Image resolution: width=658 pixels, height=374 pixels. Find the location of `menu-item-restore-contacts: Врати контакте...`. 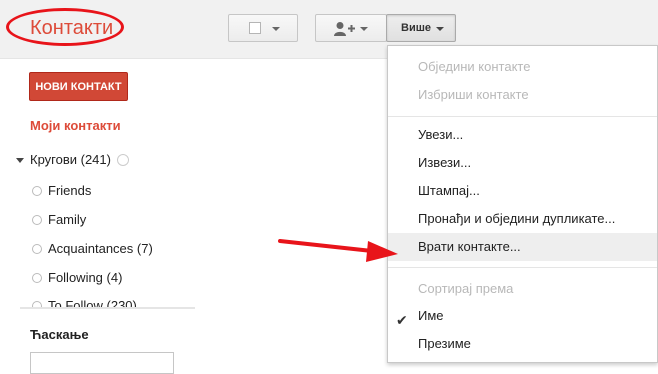

menu-item-restore-contacts: Врати контакте... is located at coordinates (522, 247).